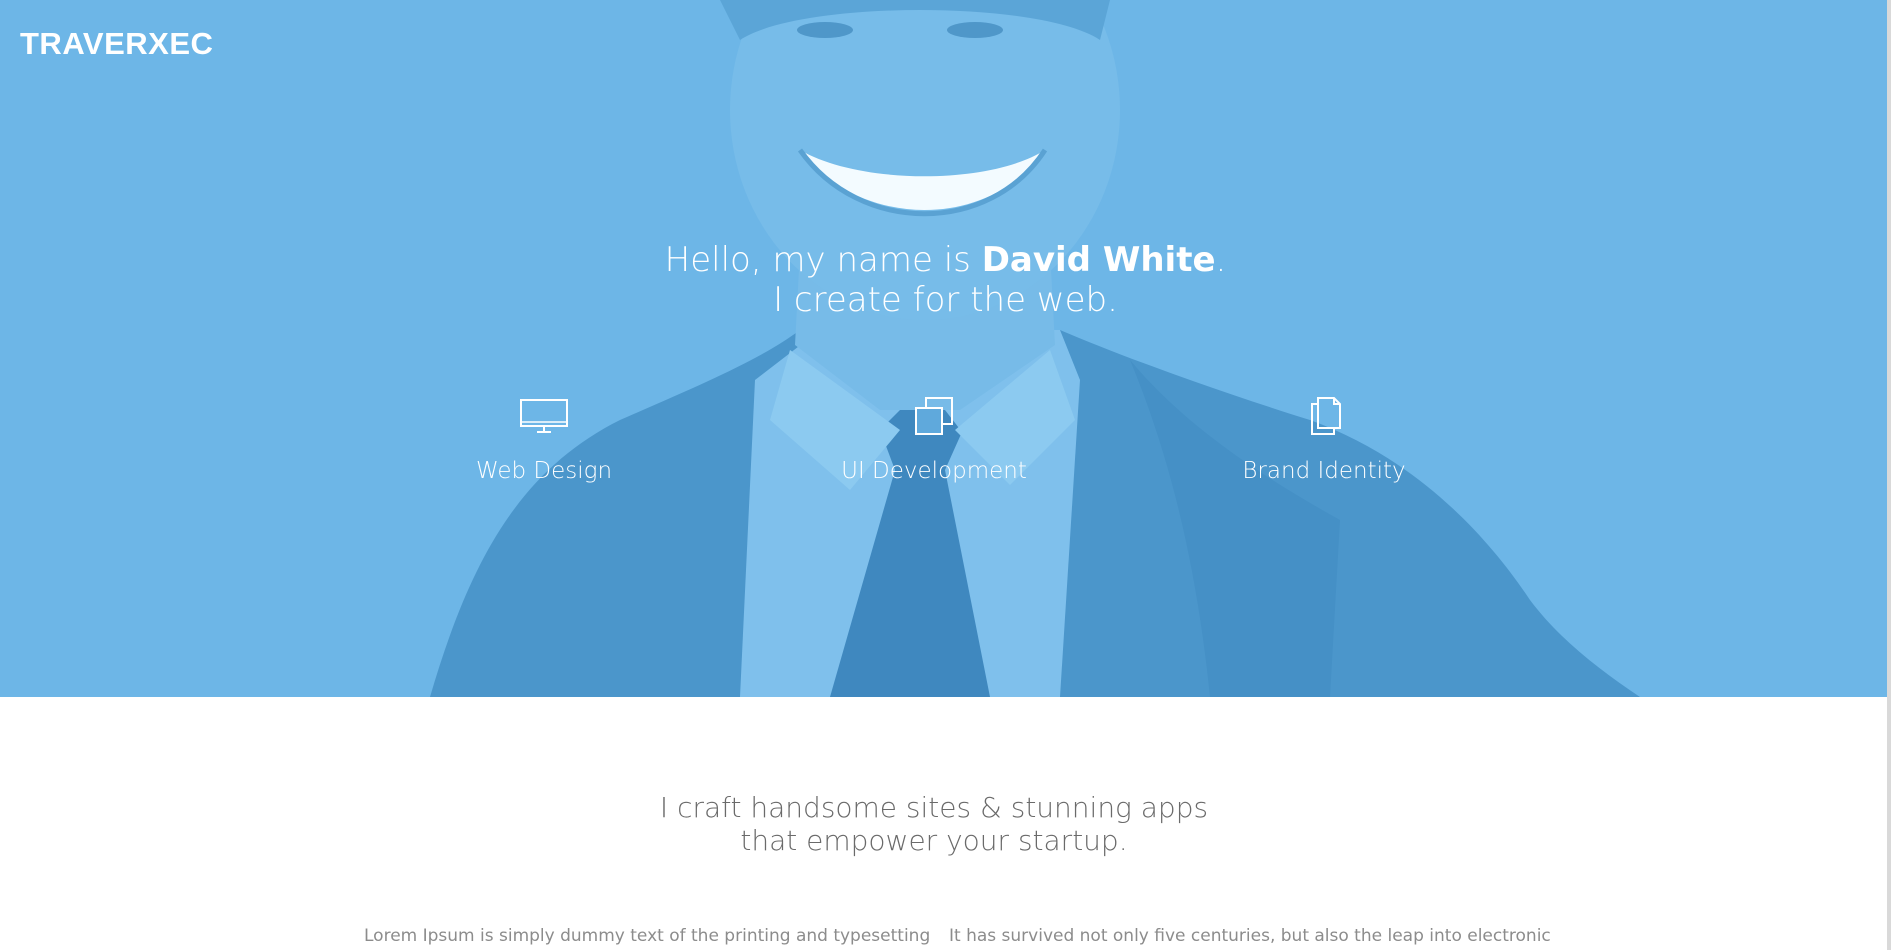 The image size is (1891, 950). What do you see at coordinates (934, 416) in the screenshot?
I see `copy-windows-icon` at bounding box center [934, 416].